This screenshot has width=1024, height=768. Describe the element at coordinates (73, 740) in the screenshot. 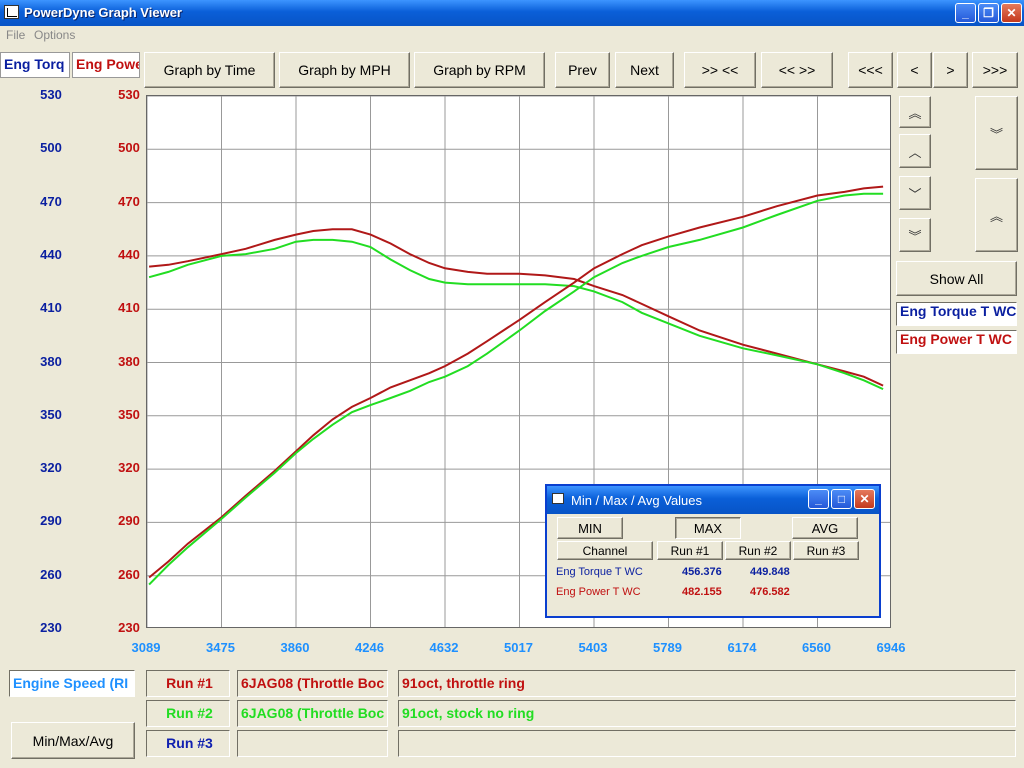

I see `min-max-avg-button: Min/Max/Avg` at that location.